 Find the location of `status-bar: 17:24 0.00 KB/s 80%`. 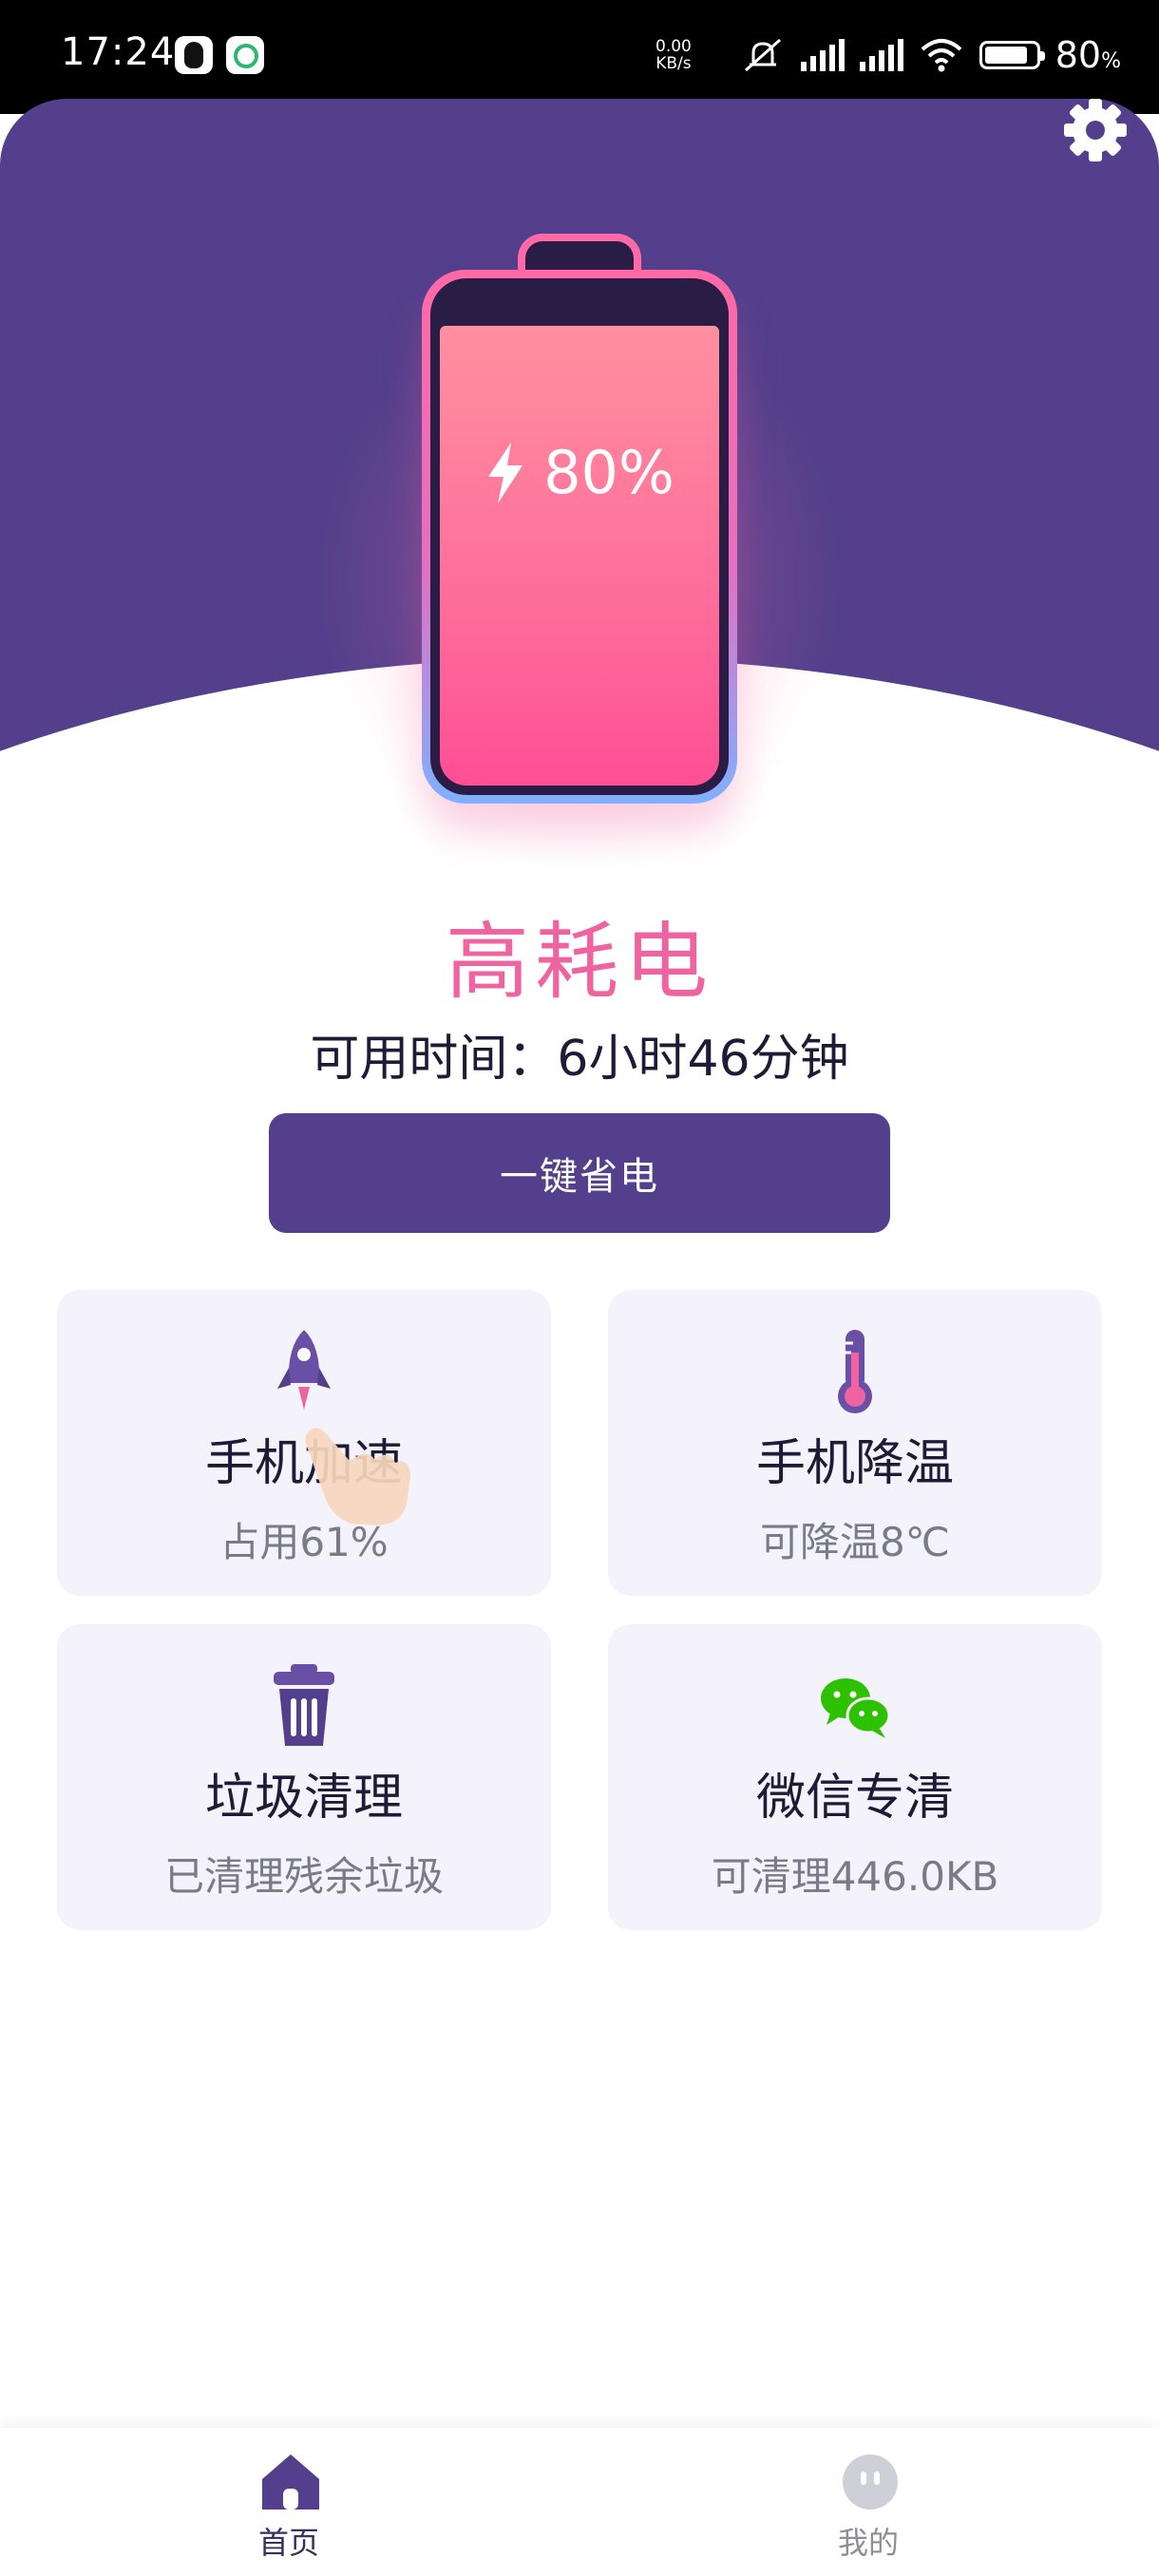

status-bar: 17:24 0.00 KB/s 80% is located at coordinates (579, 57).